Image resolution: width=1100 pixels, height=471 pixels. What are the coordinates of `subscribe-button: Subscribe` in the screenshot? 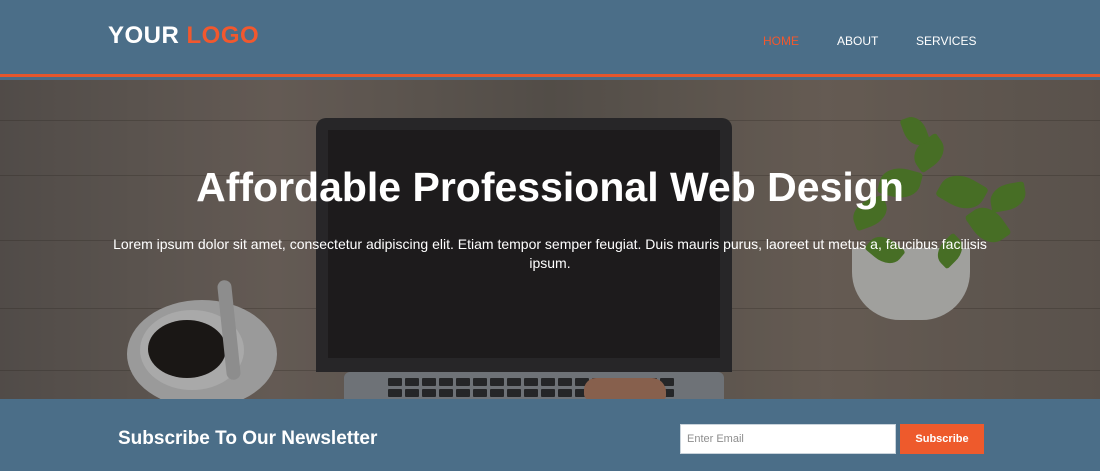 It's located at (942, 439).